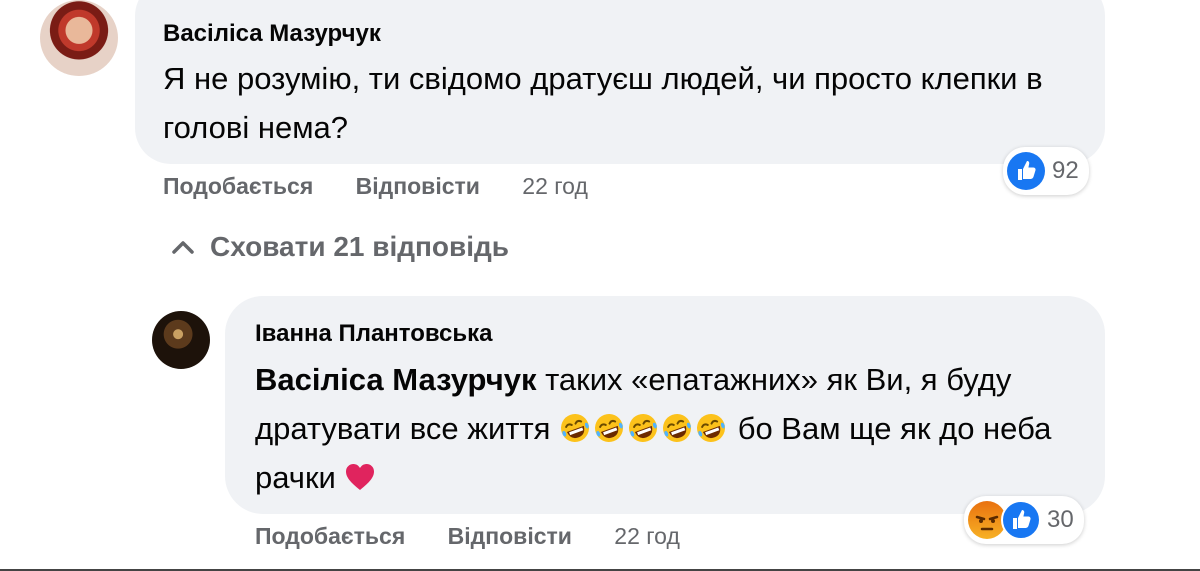 This screenshot has width=1200, height=571. I want to click on hide-replies-toggle: Сховати 21 відповідь, so click(340, 247).